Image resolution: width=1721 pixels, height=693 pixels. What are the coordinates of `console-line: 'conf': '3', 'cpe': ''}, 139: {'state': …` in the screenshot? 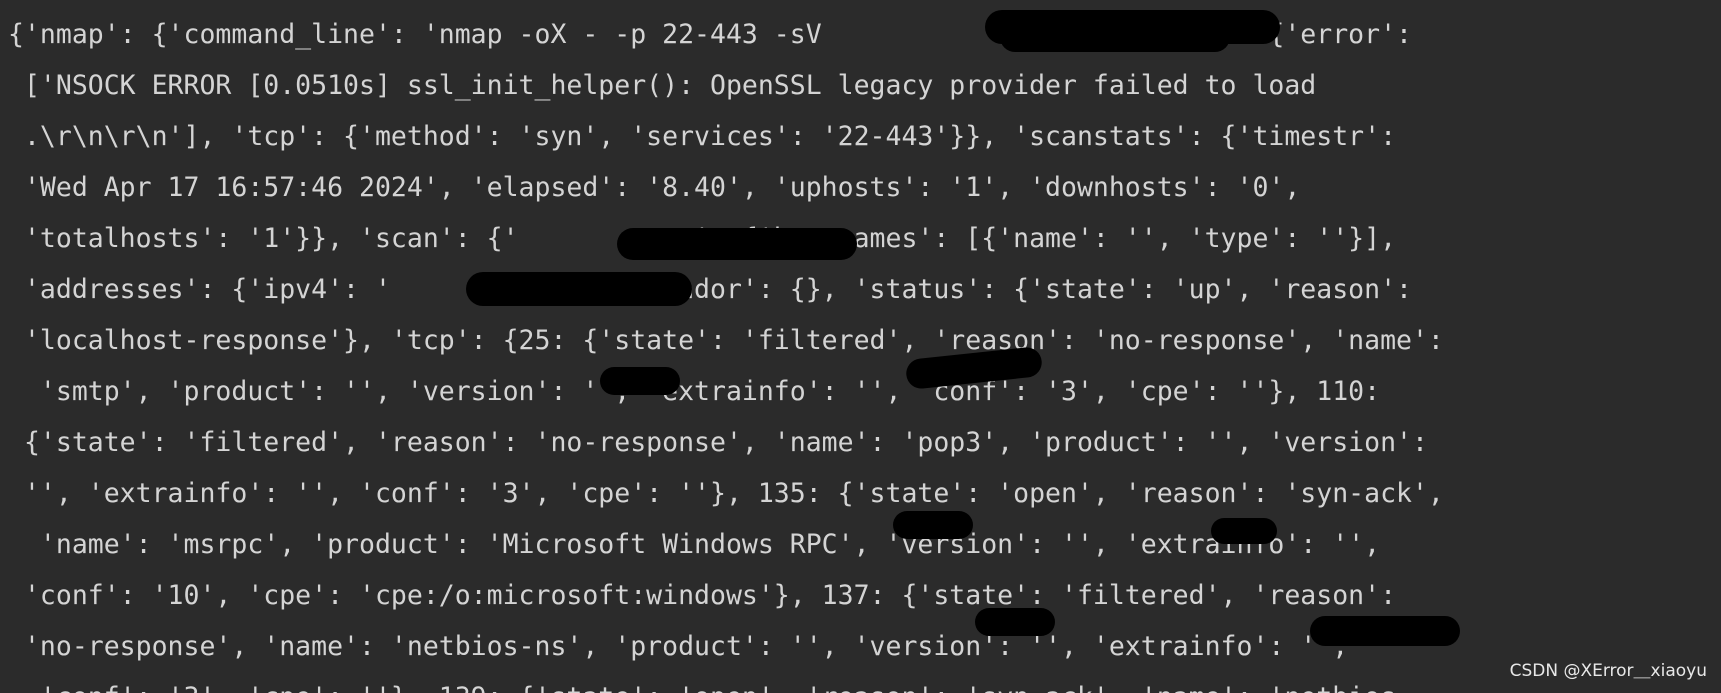 It's located at (702, 687).